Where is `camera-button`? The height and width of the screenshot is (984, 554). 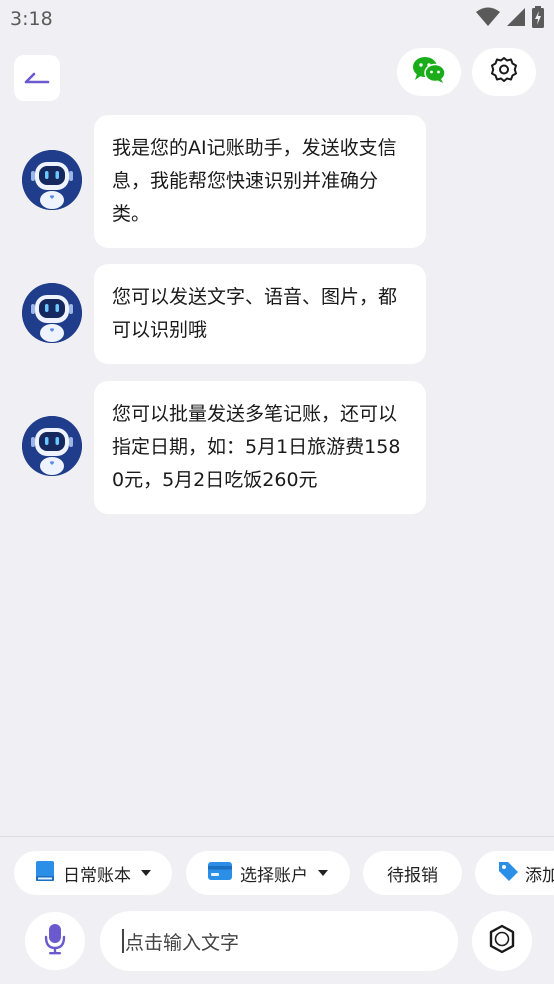 camera-button is located at coordinates (502, 941).